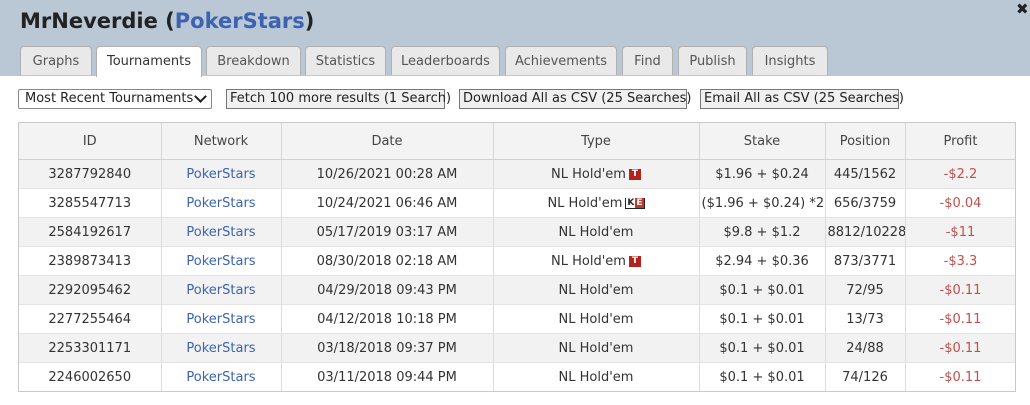  What do you see at coordinates (221, 141) in the screenshot?
I see `col-header-network: Network` at bounding box center [221, 141].